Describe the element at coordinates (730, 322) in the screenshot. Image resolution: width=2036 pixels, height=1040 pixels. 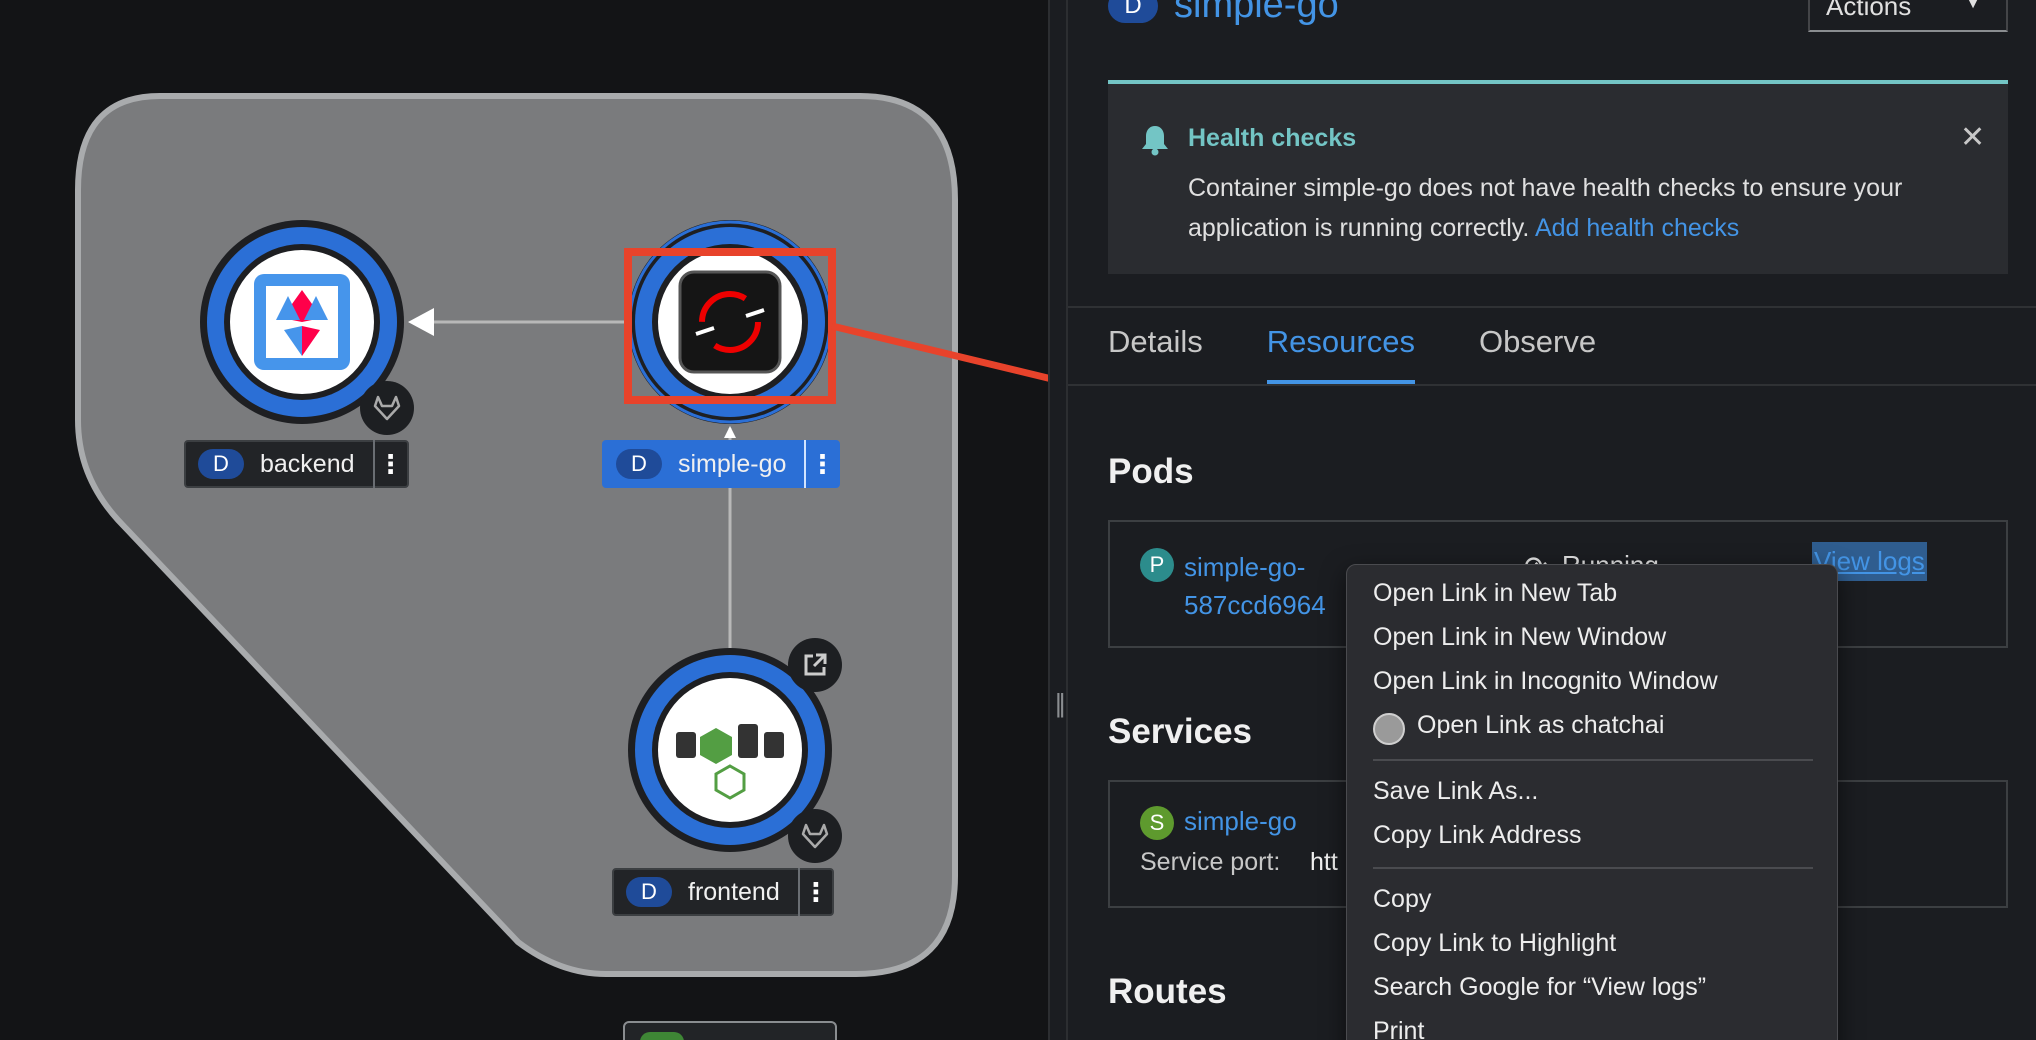
I see `openshift-logo` at that location.